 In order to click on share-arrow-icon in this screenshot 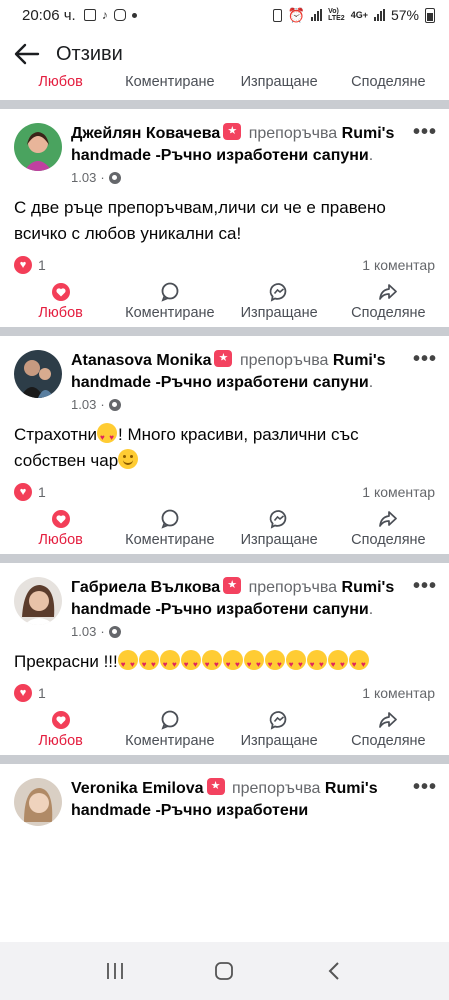, I will do `click(388, 291)`.